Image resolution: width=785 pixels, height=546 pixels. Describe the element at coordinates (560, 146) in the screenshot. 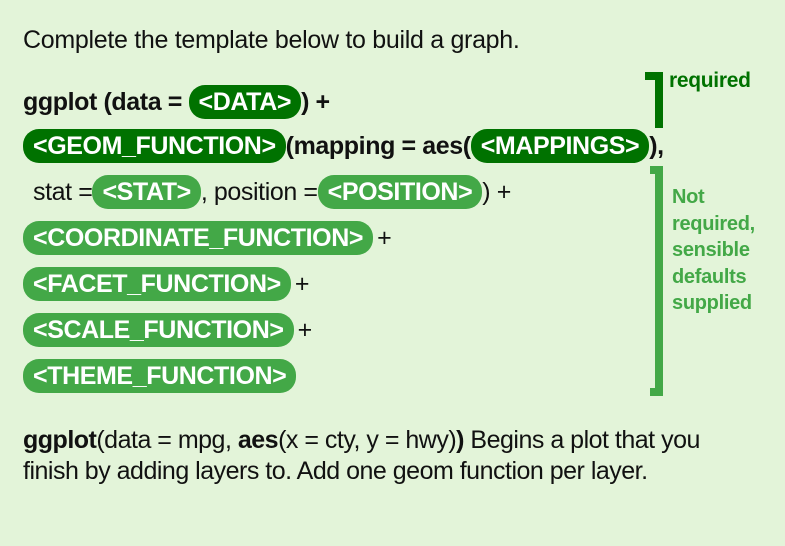

I see `mappings-placeholder: <MAPPINGS>` at that location.